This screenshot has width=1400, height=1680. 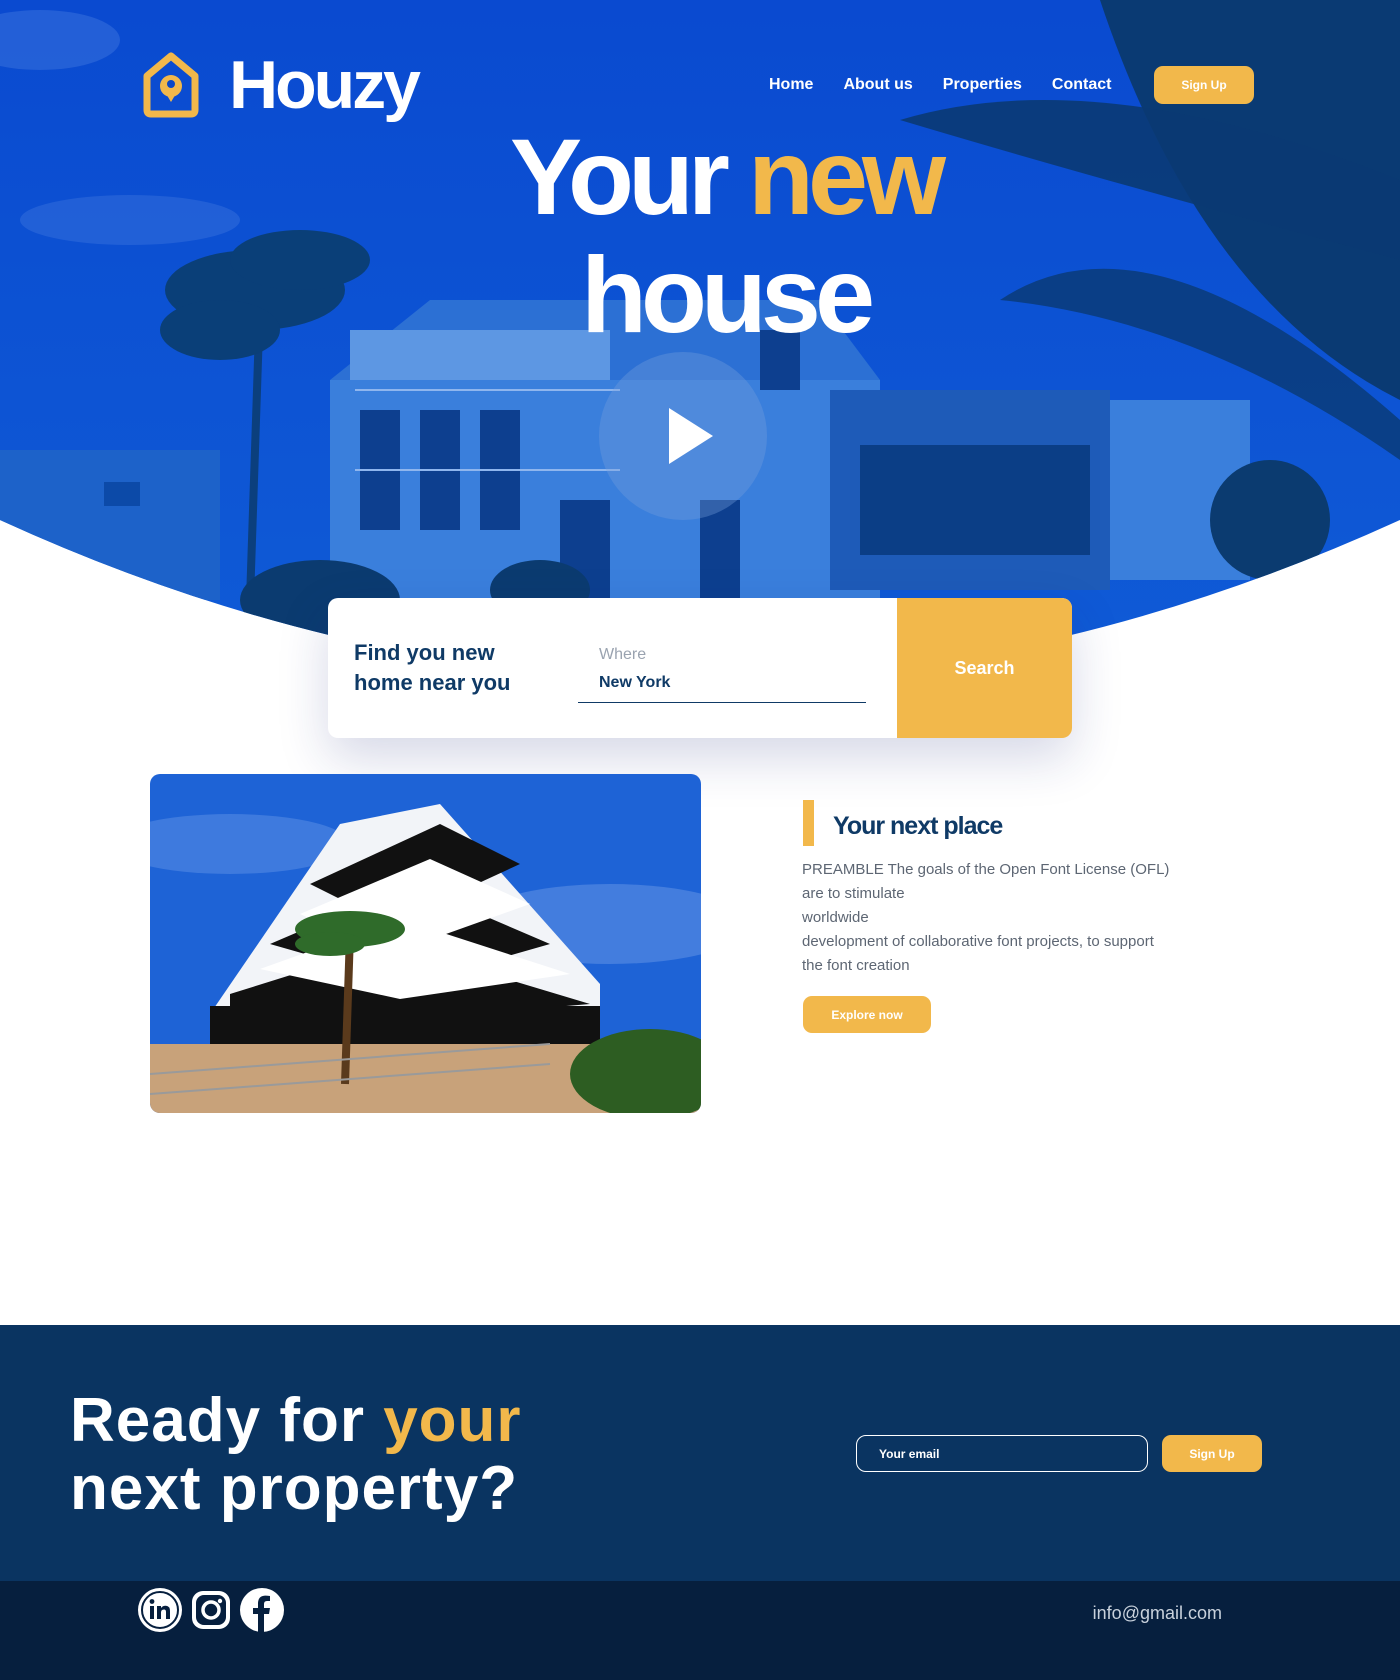 I want to click on where-input, so click(x=733, y=683).